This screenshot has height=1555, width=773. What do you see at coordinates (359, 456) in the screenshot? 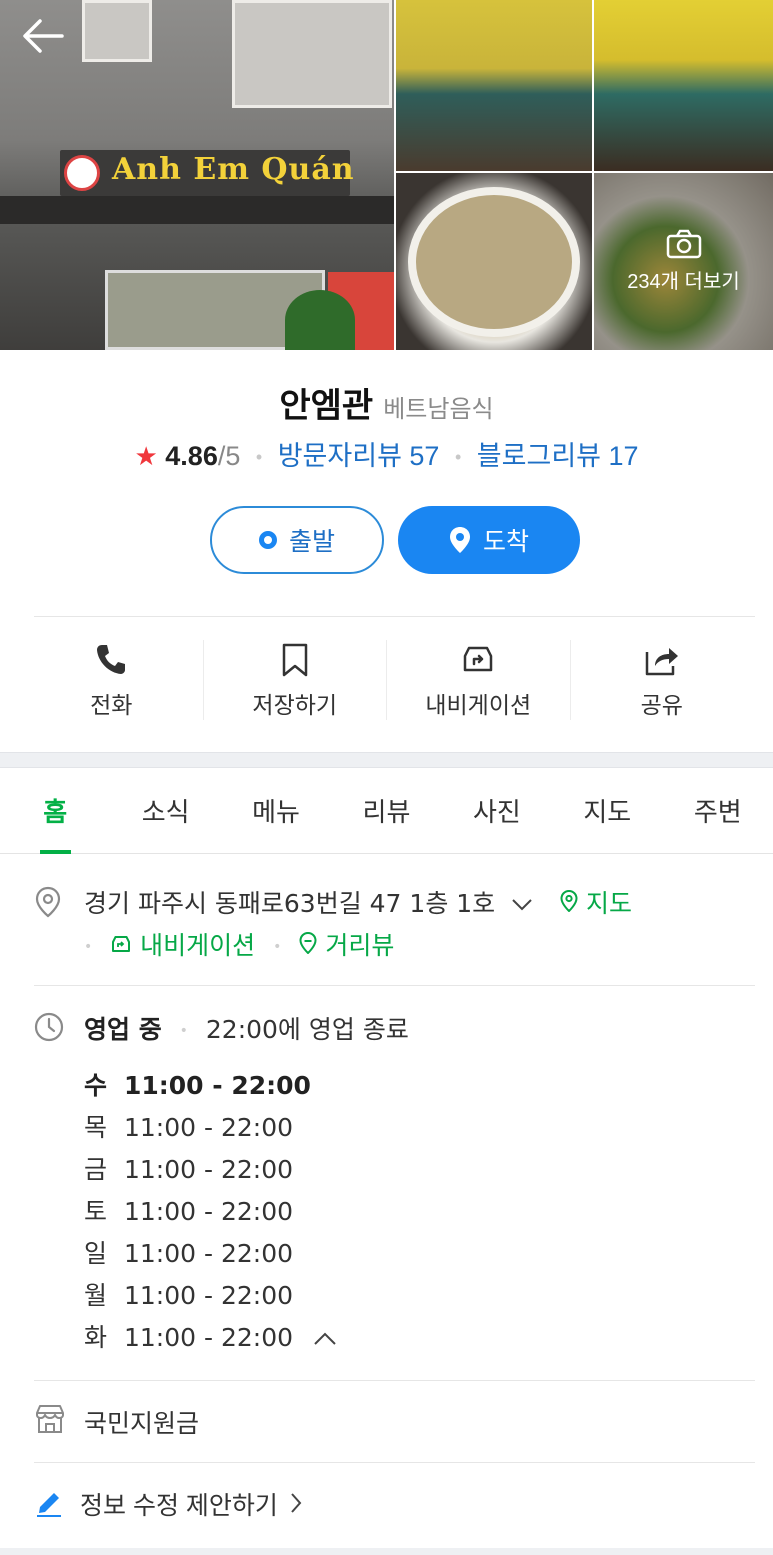
I see `visitor-reviews-link: 방문자리뷰 57` at bounding box center [359, 456].